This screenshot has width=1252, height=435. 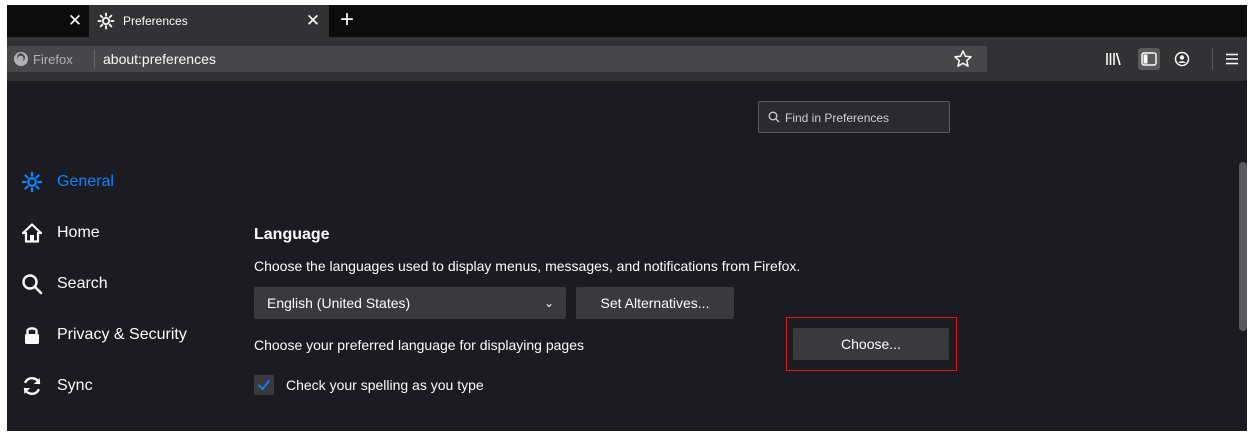 I want to click on sidebar-item-home: Home, so click(x=60, y=233).